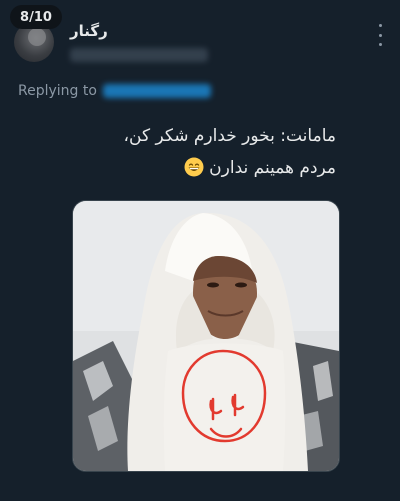 The width and height of the screenshot is (400, 501). I want to click on replying-to-line: Replying to, so click(114, 91).